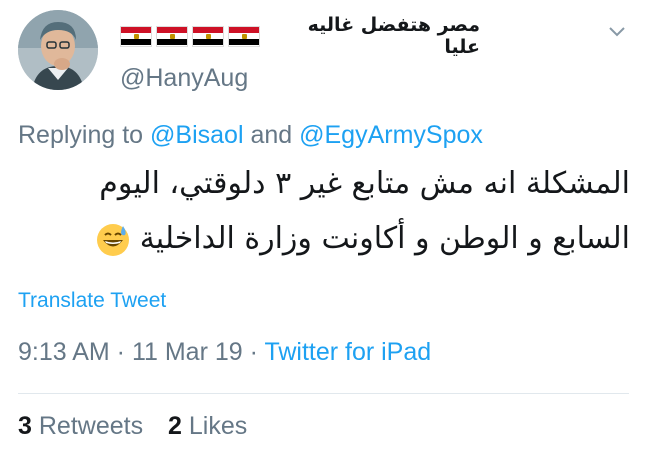 This screenshot has height=460, width=647. Describe the element at coordinates (187, 352) in the screenshot. I see `tweet-date: 11 Mar 19` at that location.